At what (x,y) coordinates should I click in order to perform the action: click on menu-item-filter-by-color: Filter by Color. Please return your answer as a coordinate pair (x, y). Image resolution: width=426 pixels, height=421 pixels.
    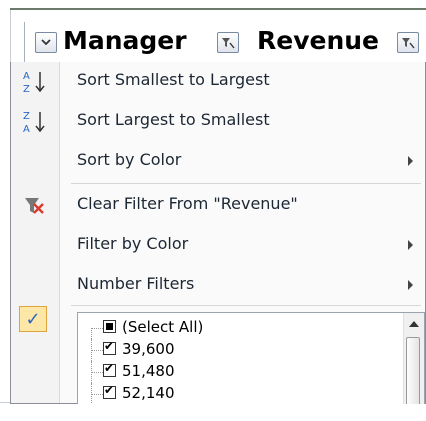
    Looking at the image, I should click on (218, 246).